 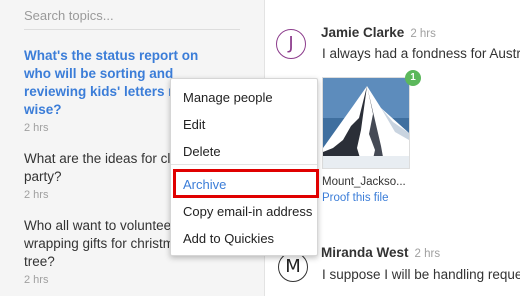 What do you see at coordinates (244, 125) in the screenshot?
I see `menu-item-edit: Edit` at bounding box center [244, 125].